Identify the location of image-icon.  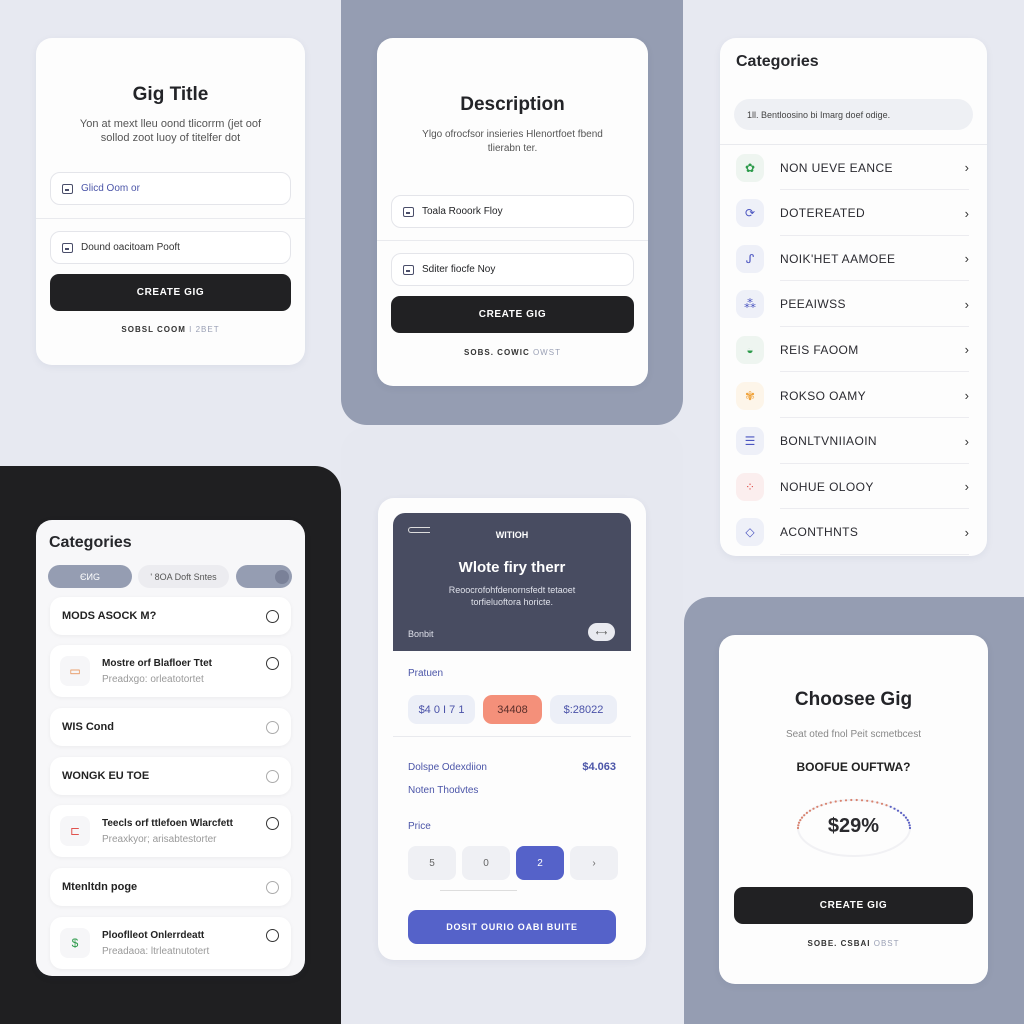
(67, 188).